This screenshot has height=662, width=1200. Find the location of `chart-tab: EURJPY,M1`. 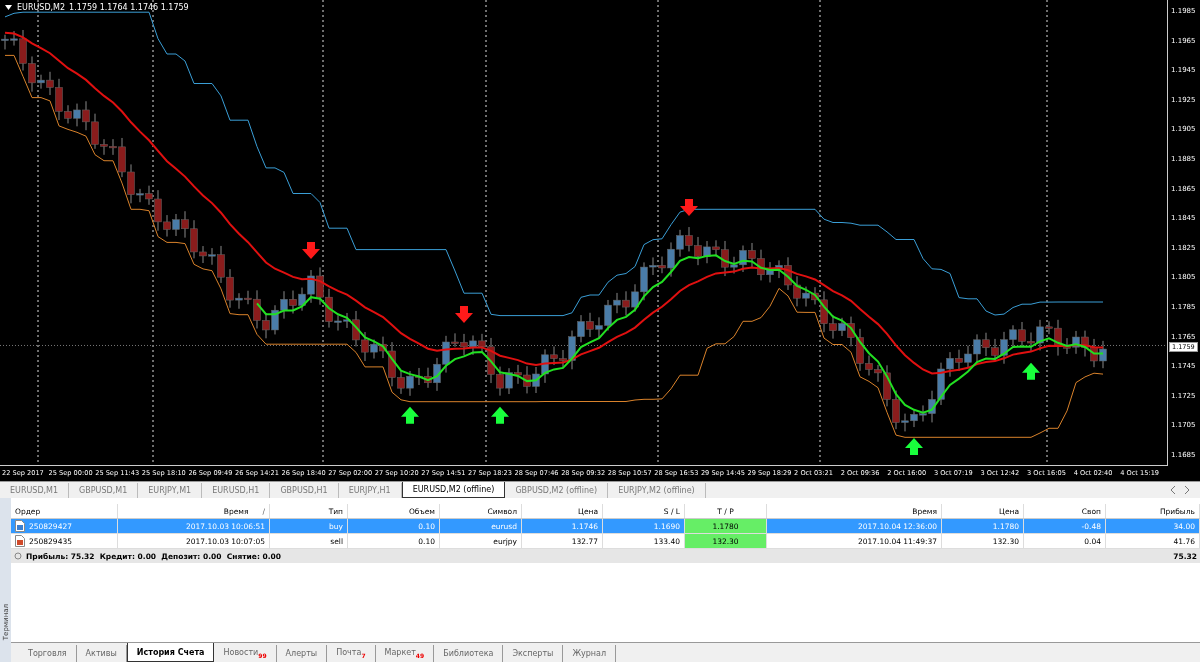

chart-tab: EURJPY,M1 is located at coordinates (170, 490).